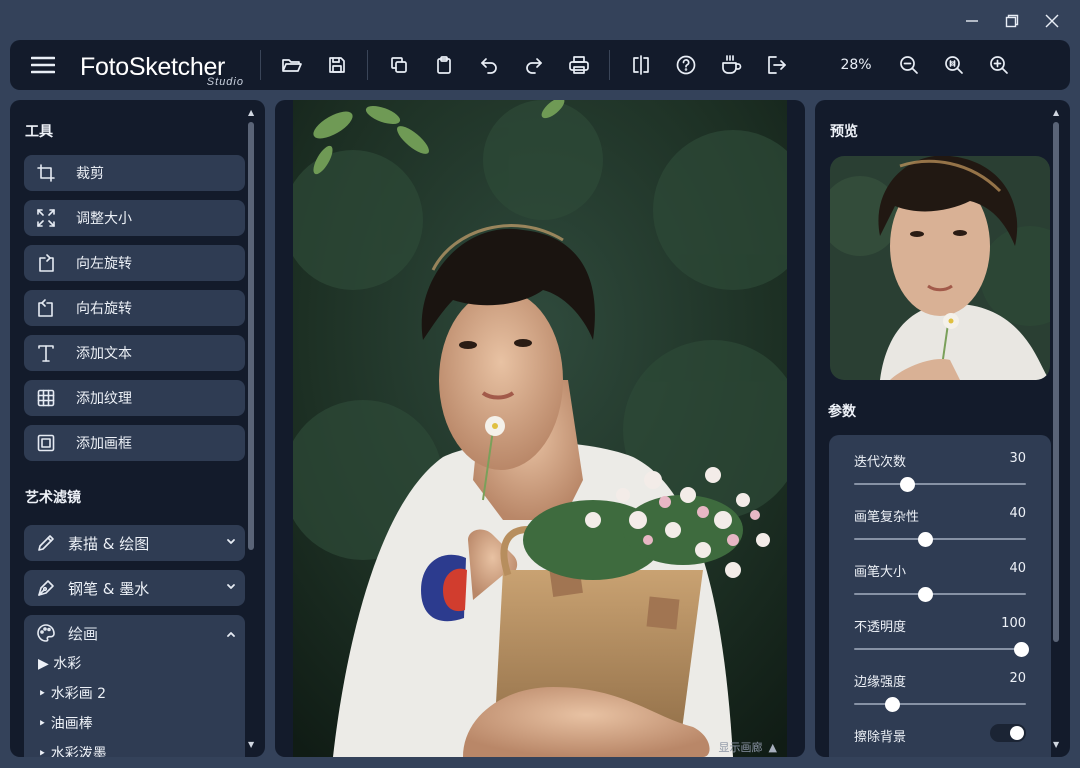 The image size is (1080, 768). Describe the element at coordinates (880, 627) in the screenshot. I see `param-name: 不透明度` at that location.